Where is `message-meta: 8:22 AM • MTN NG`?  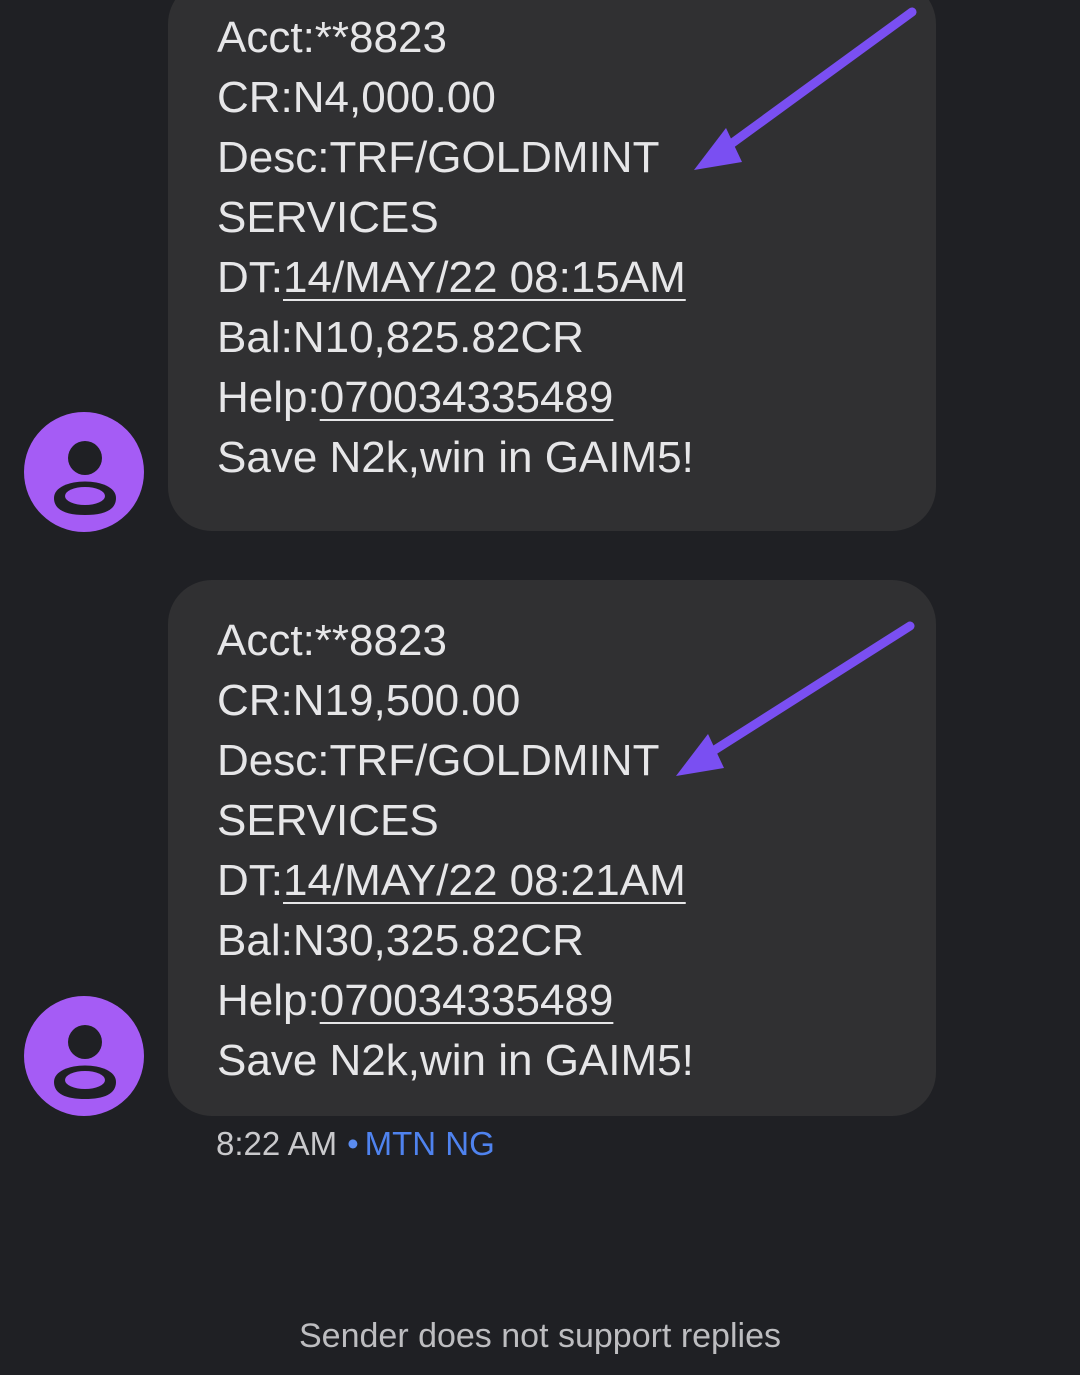
message-meta: 8:22 AM • MTN NG is located at coordinates (355, 1144).